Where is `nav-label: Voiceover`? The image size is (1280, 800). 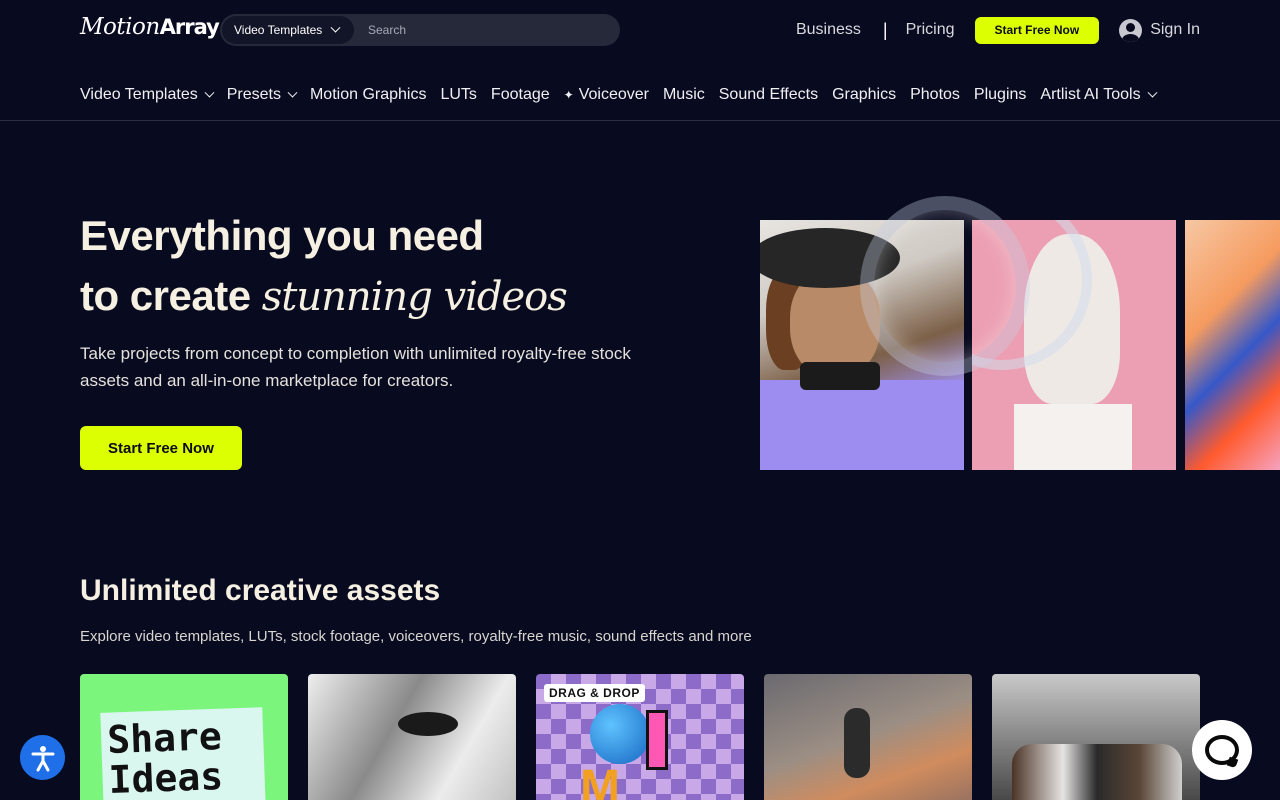 nav-label: Voiceover is located at coordinates (613, 94).